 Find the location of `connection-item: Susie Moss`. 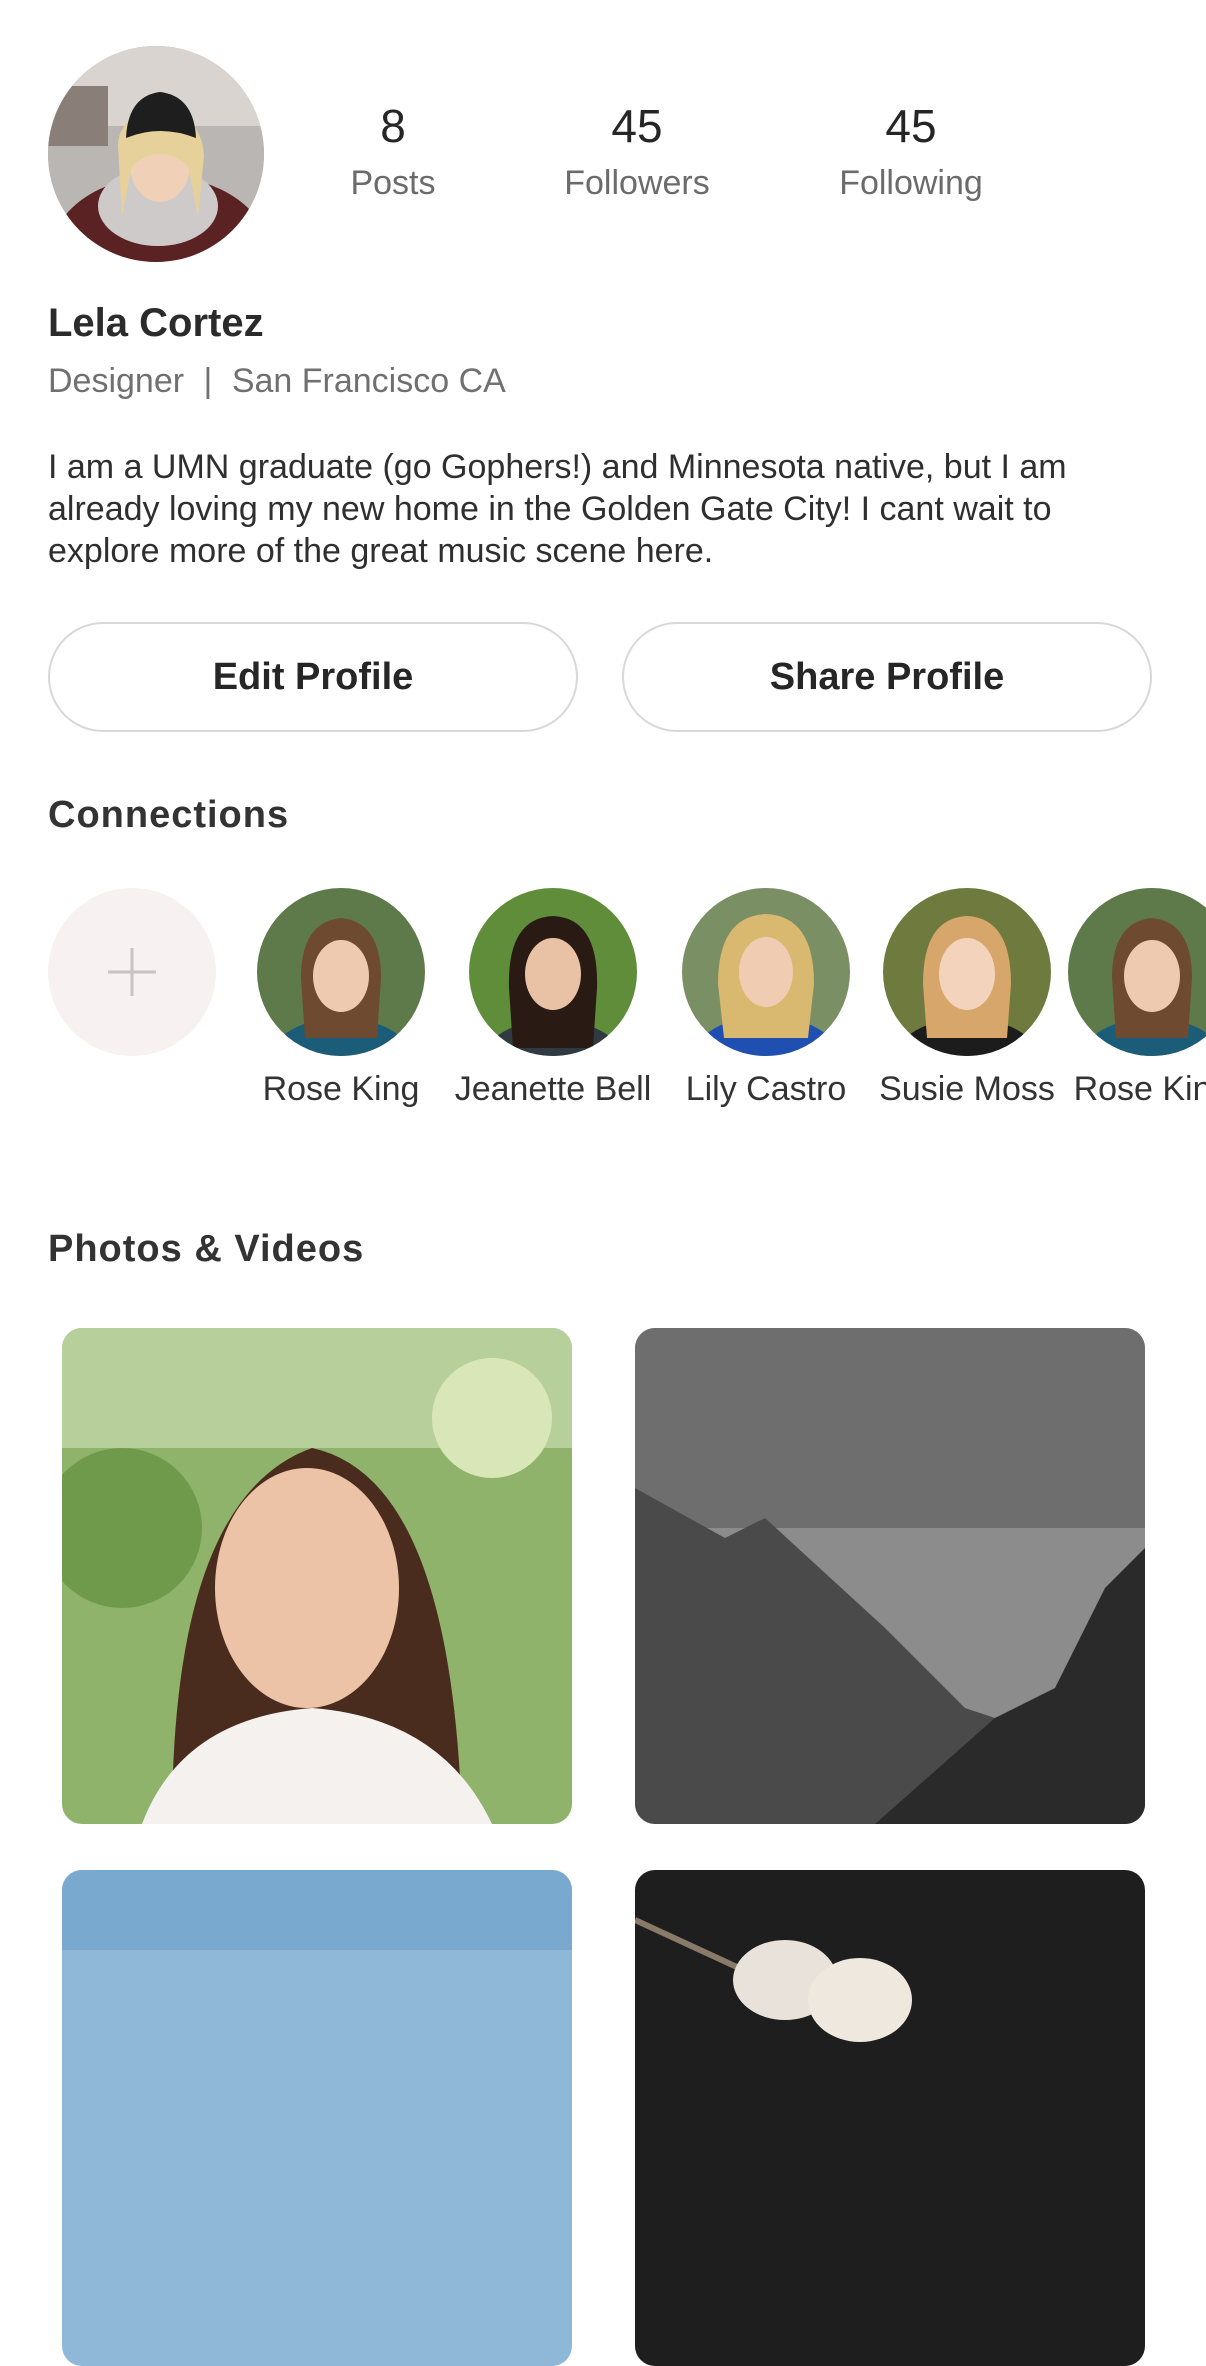

connection-item: Susie Moss is located at coordinates (967, 1000).